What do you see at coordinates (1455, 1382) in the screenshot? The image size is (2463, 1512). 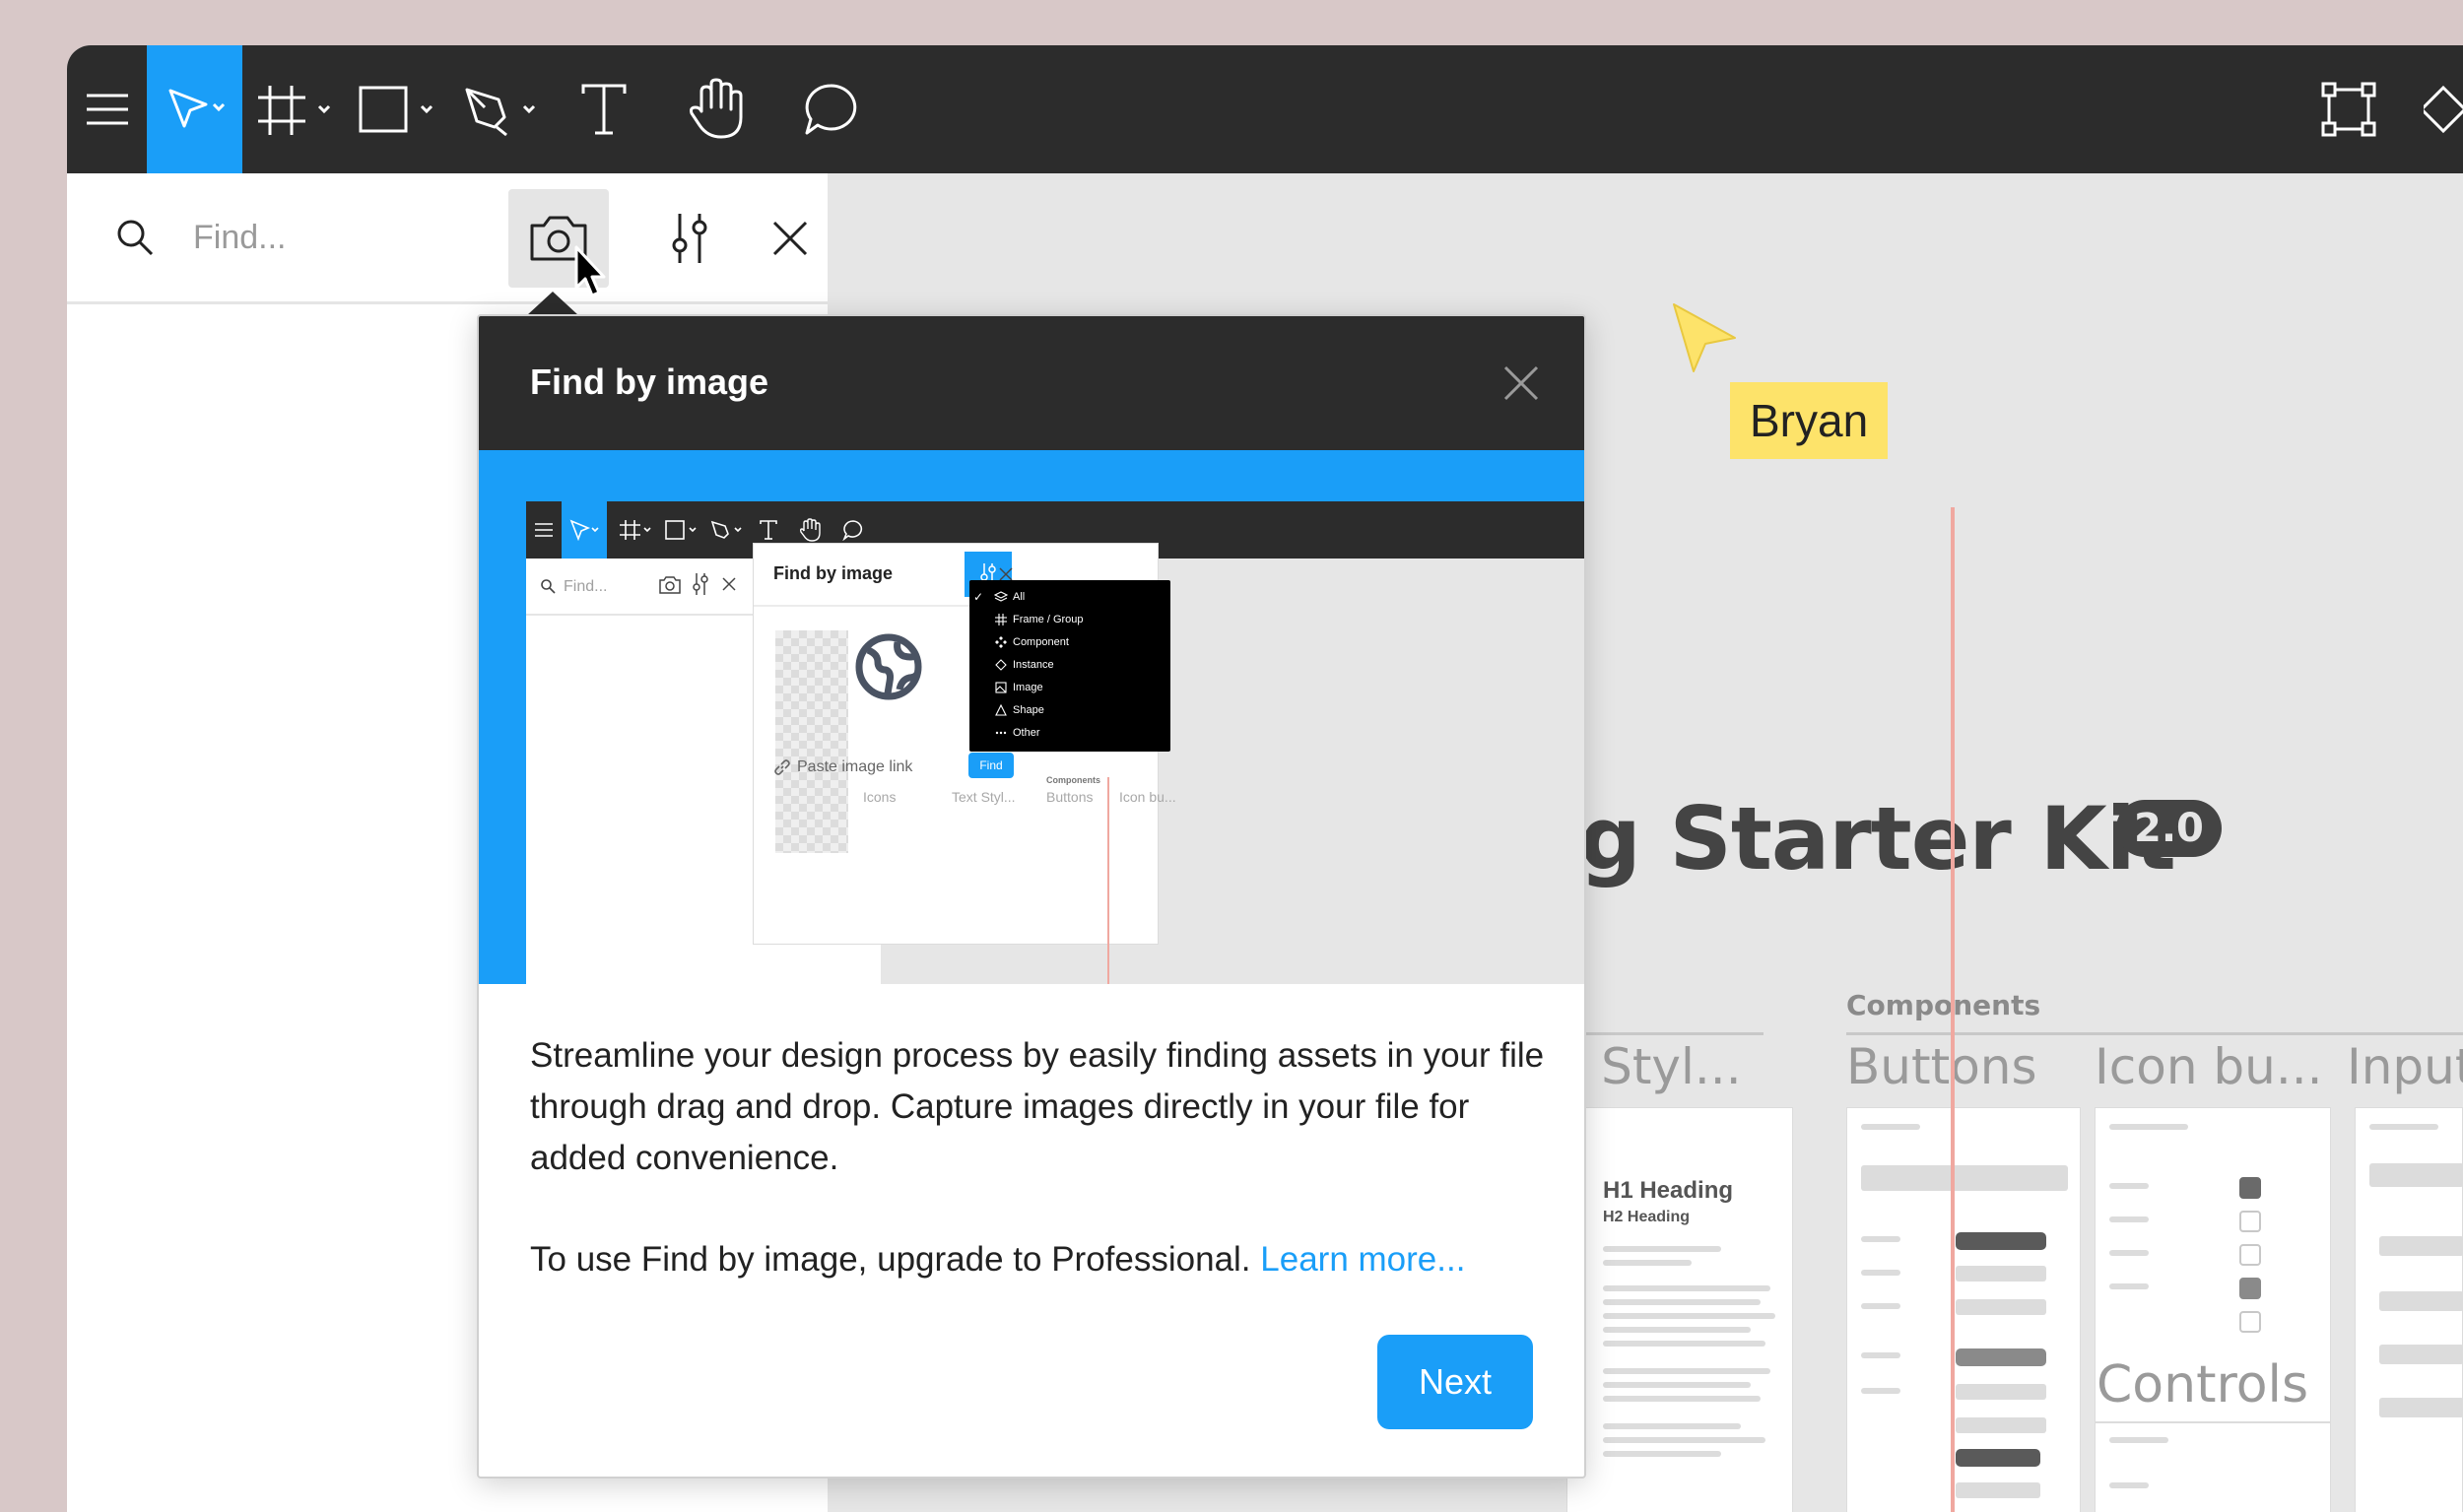 I see `next-button: Next` at bounding box center [1455, 1382].